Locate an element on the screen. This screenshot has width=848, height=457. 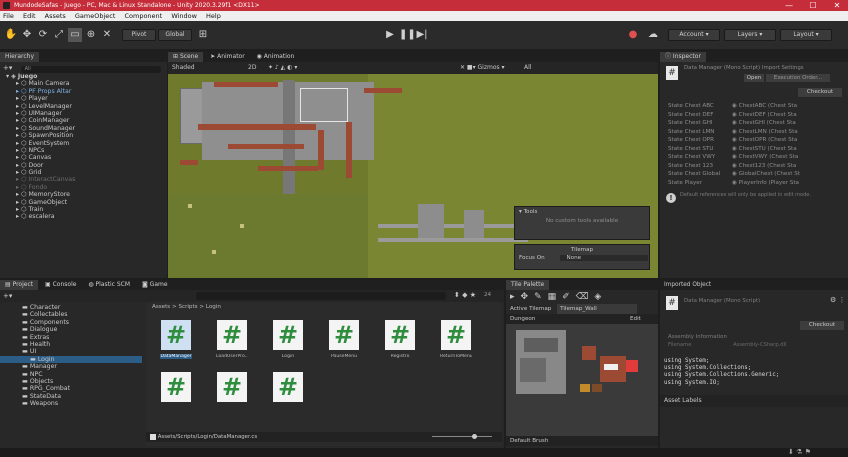
project-search is located at coordinates (321, 296).